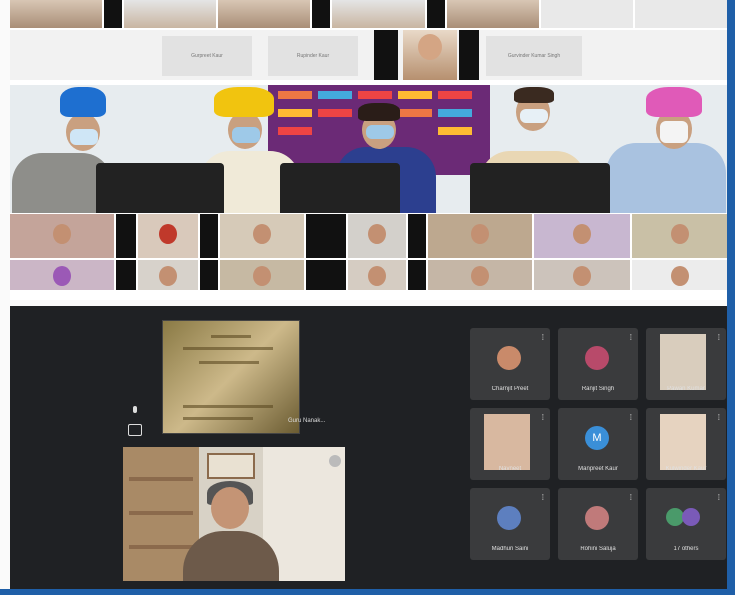  What do you see at coordinates (597, 438) in the screenshot?
I see `avatar: M` at bounding box center [597, 438].